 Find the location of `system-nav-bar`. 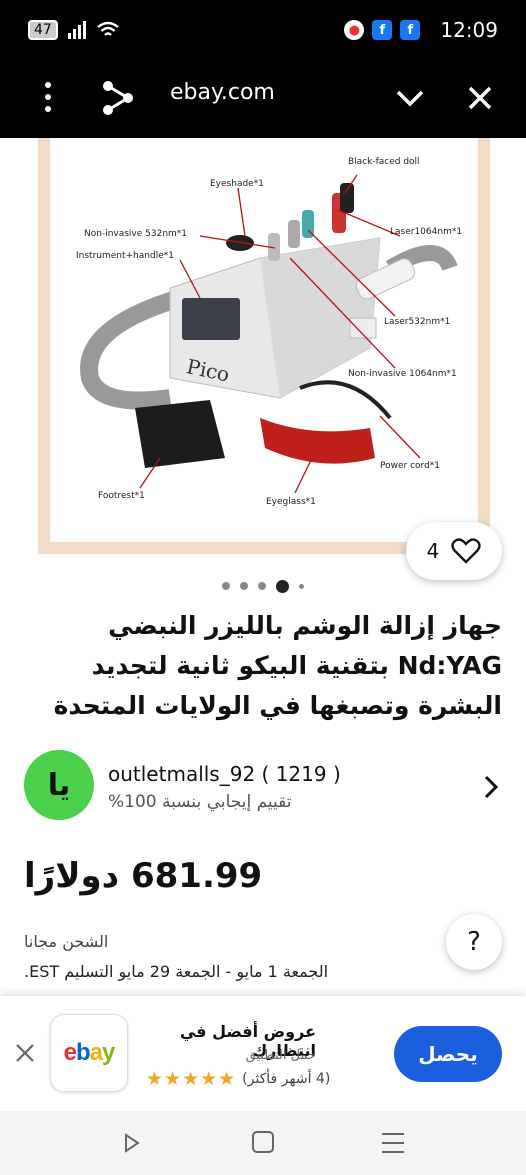

system-nav-bar is located at coordinates (263, 1143).